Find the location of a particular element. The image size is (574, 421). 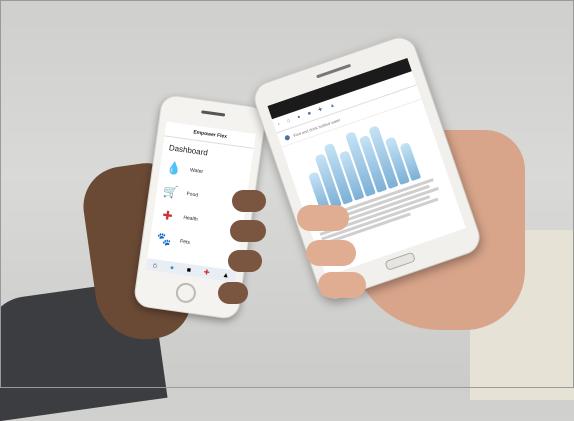

pet-carrier-icon: 🐾 is located at coordinates (164, 239).